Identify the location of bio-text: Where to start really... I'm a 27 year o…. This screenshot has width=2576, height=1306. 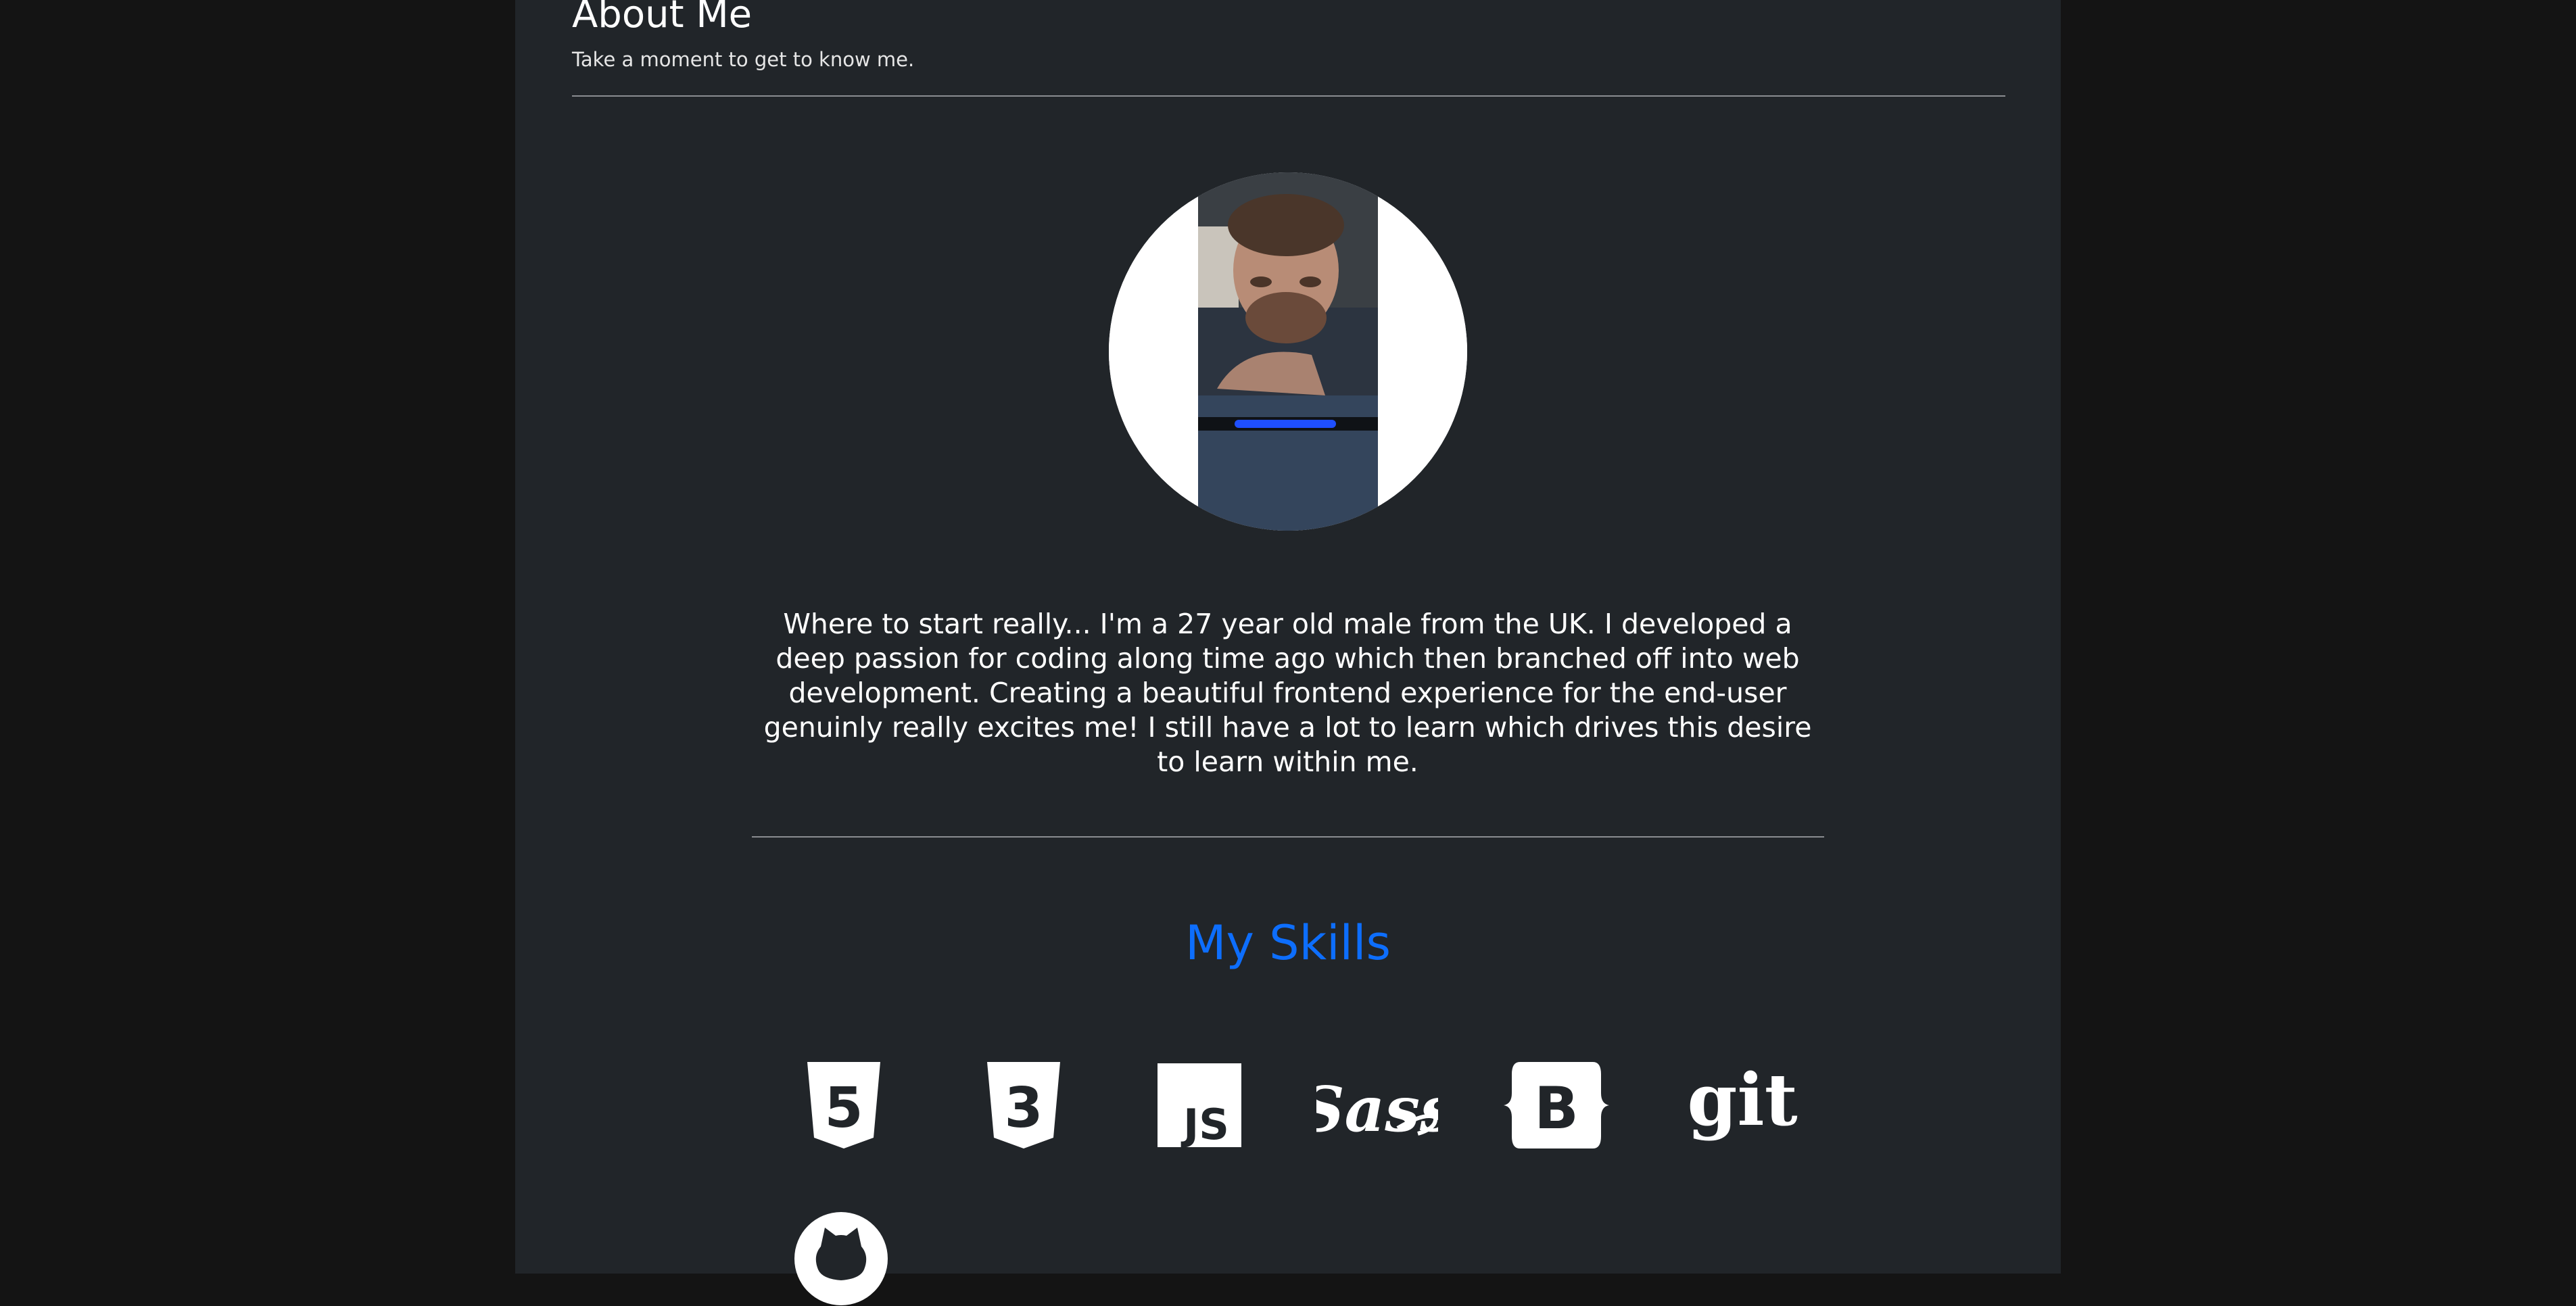
(1287, 693).